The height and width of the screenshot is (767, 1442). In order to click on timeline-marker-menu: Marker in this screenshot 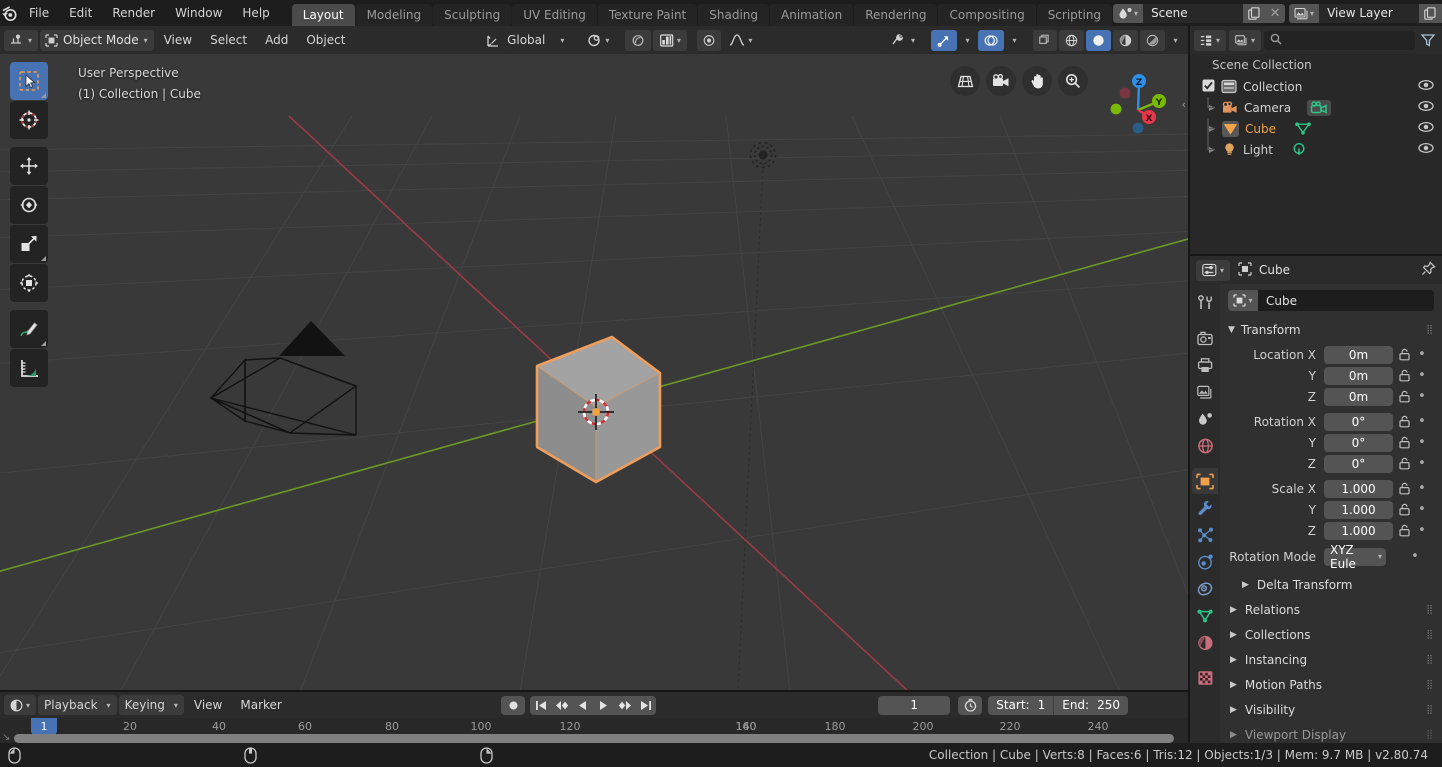, I will do `click(260, 705)`.